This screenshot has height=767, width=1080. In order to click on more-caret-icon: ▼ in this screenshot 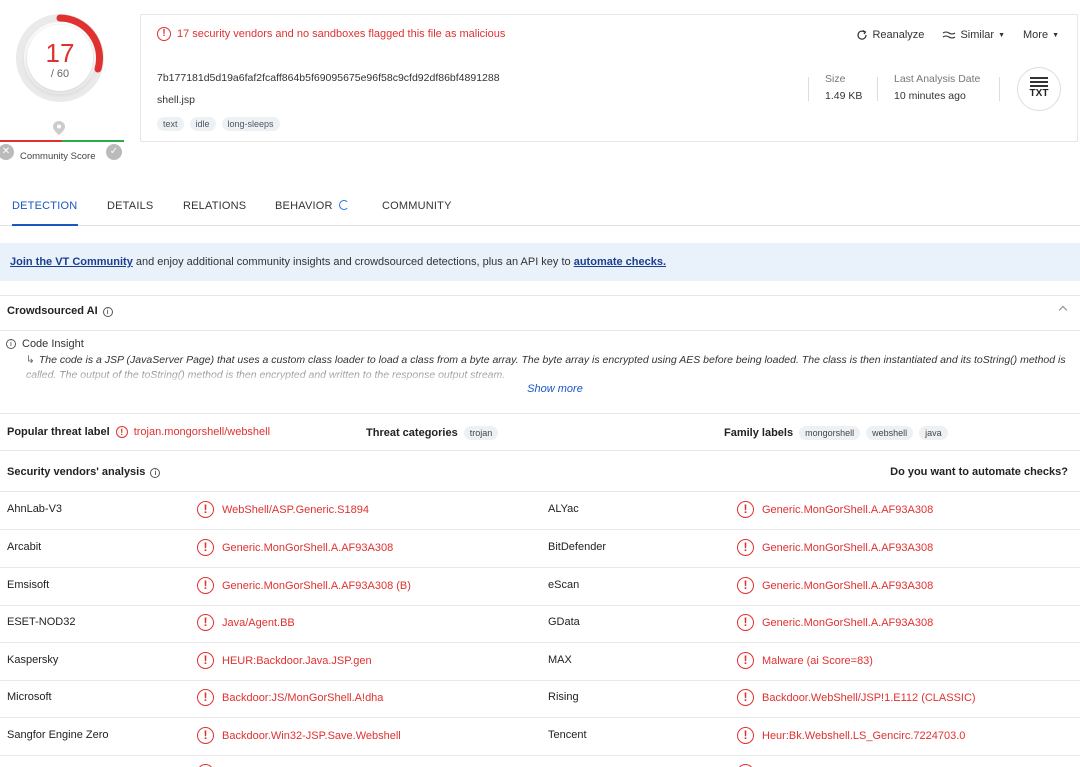, I will do `click(1055, 35)`.